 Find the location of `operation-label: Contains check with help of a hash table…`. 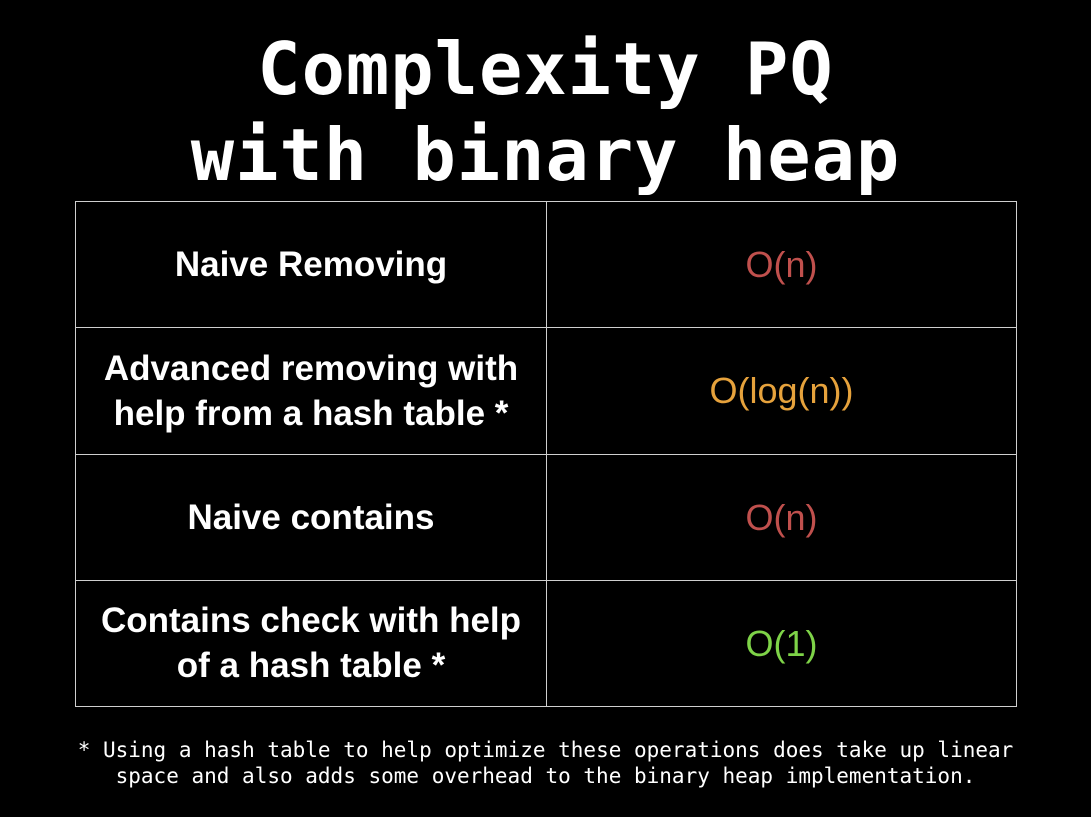

operation-label: Contains check with help of a hash table… is located at coordinates (311, 643).